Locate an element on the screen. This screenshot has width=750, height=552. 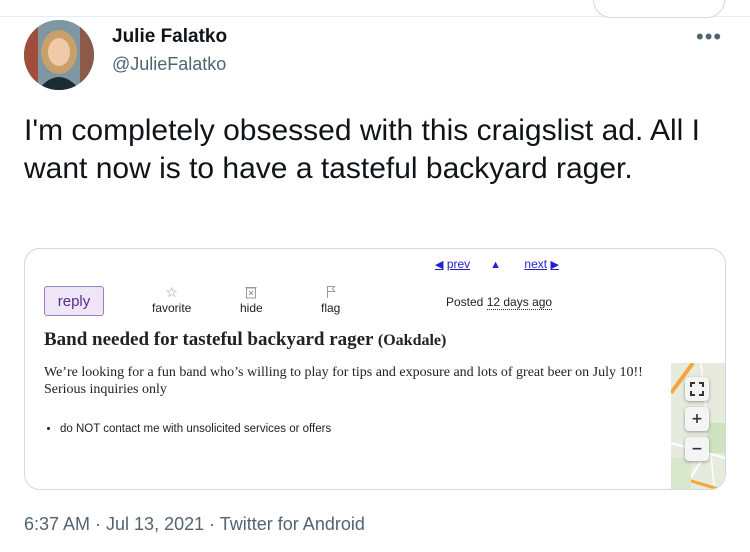
reply-button: reply is located at coordinates (74, 301).